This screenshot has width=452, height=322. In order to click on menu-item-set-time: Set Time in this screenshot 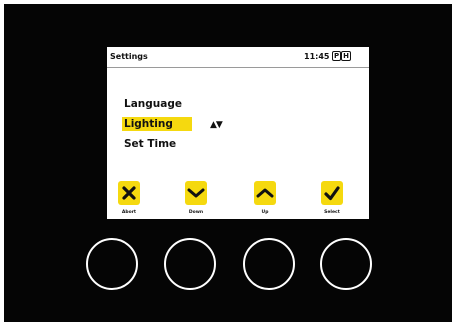, I will do `click(177, 144)`.